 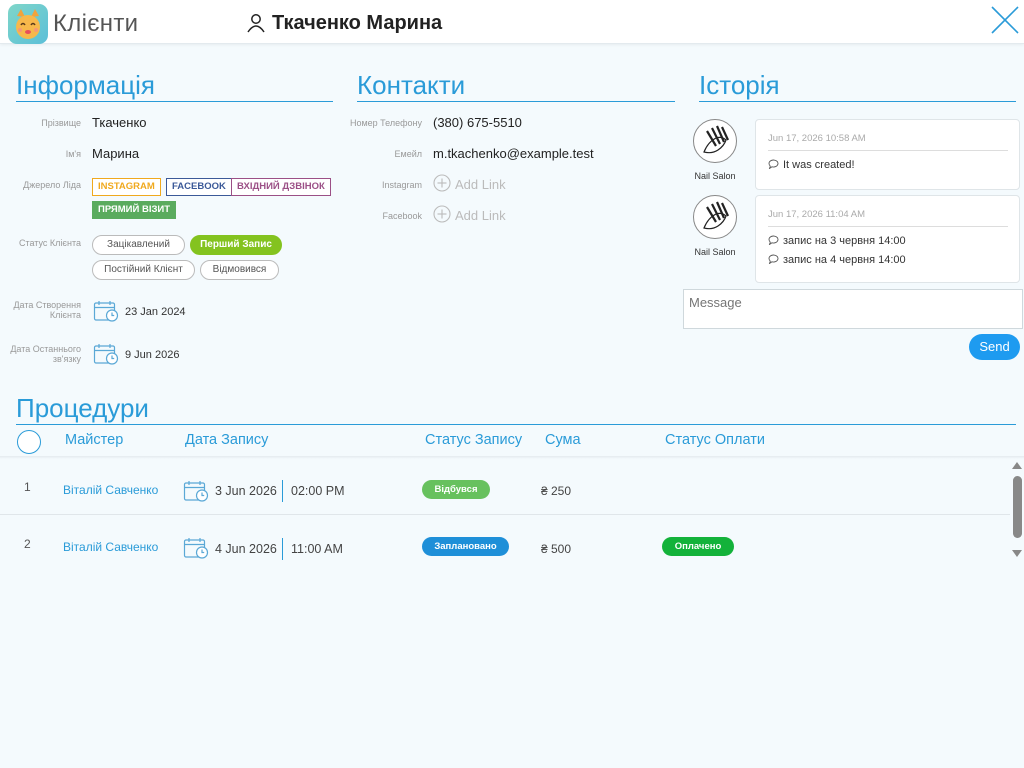 I want to click on history-message: It was created!, so click(x=811, y=165).